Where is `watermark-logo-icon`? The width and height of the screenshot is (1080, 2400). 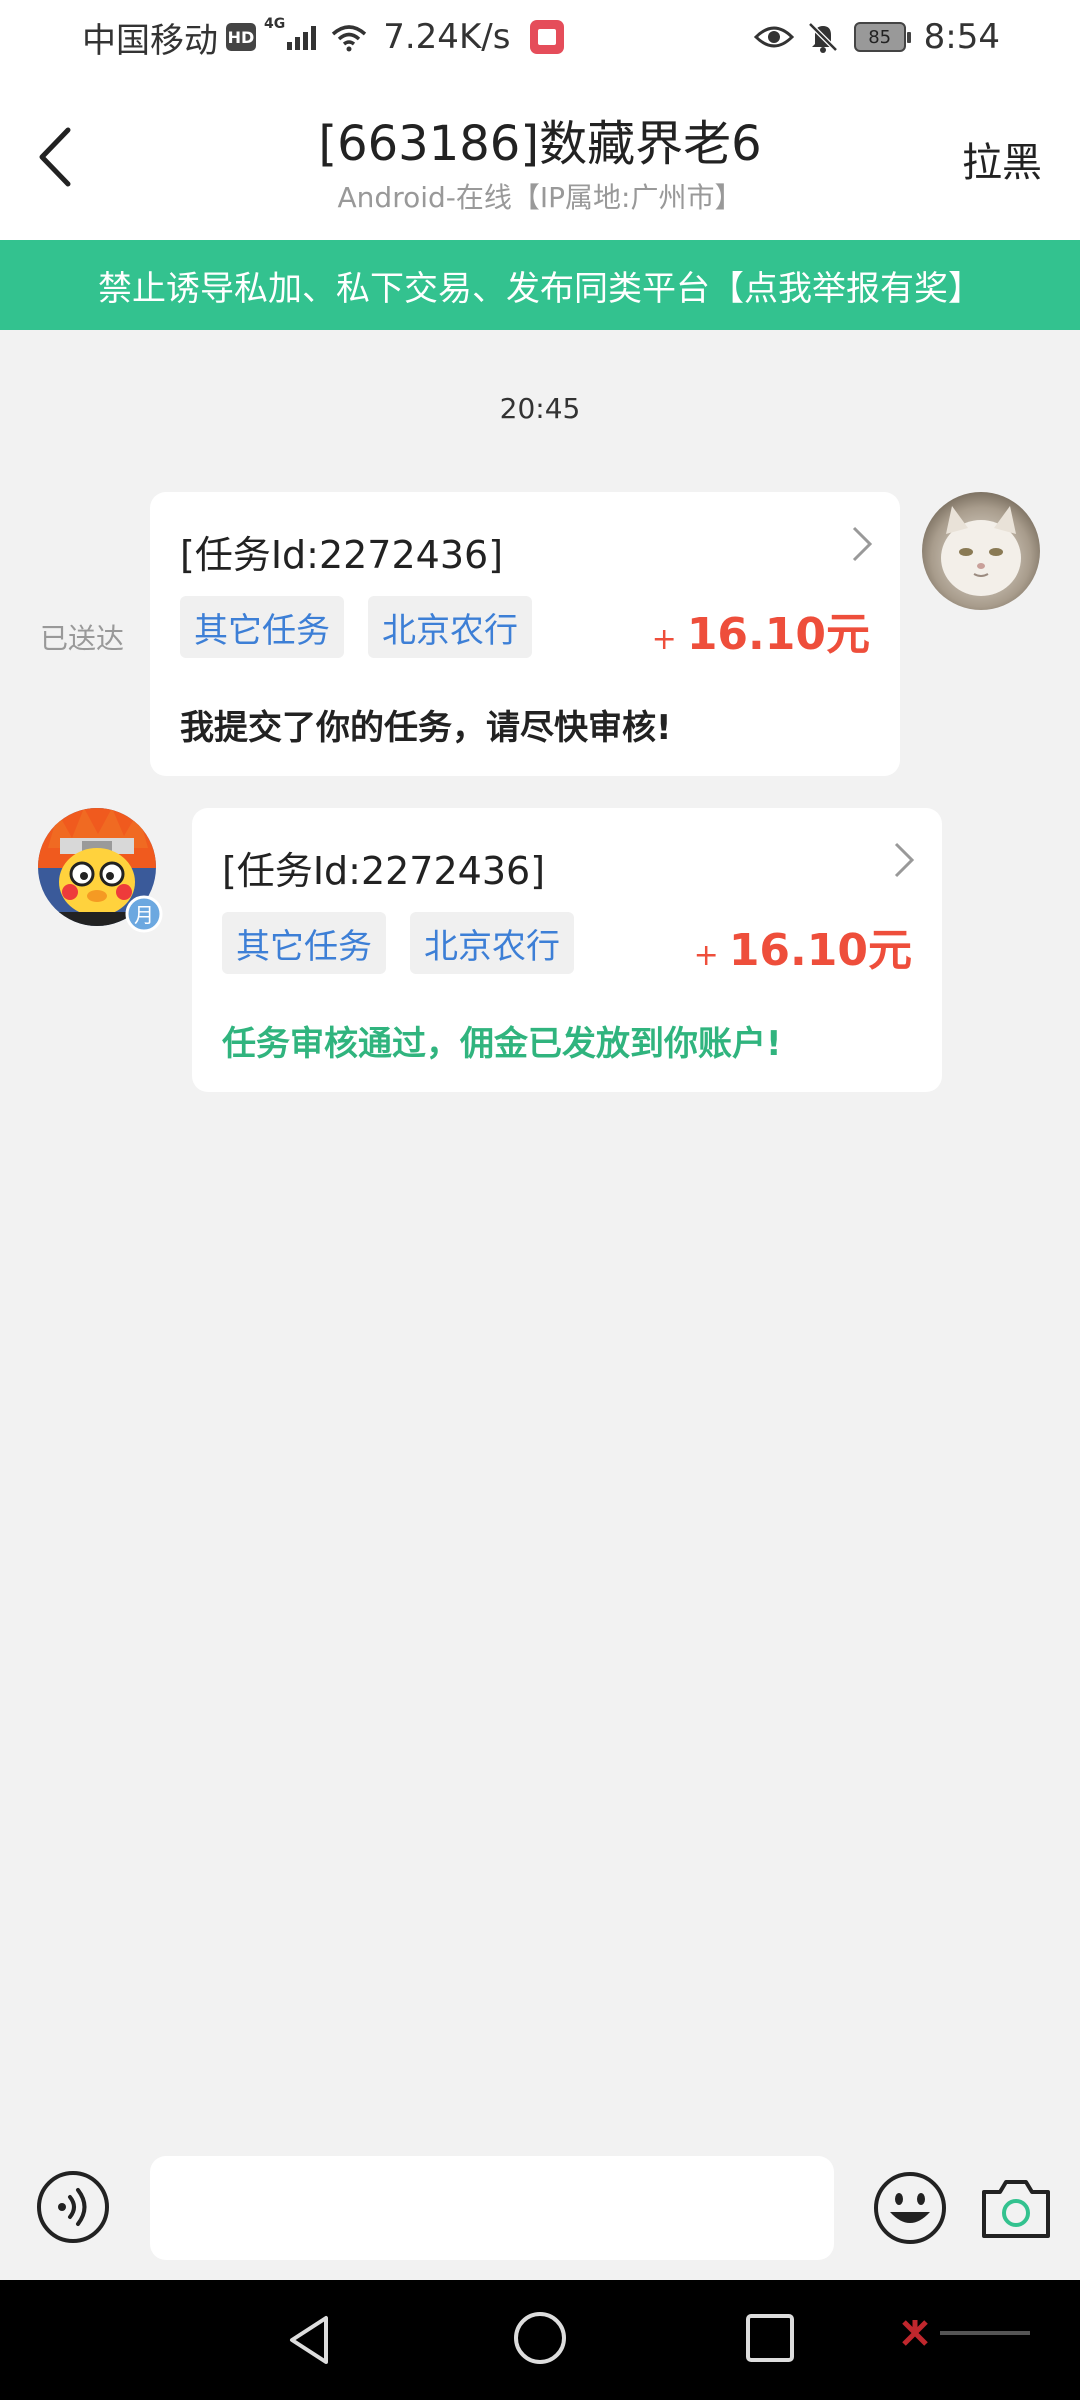
watermark-logo-icon is located at coordinates (915, 2333).